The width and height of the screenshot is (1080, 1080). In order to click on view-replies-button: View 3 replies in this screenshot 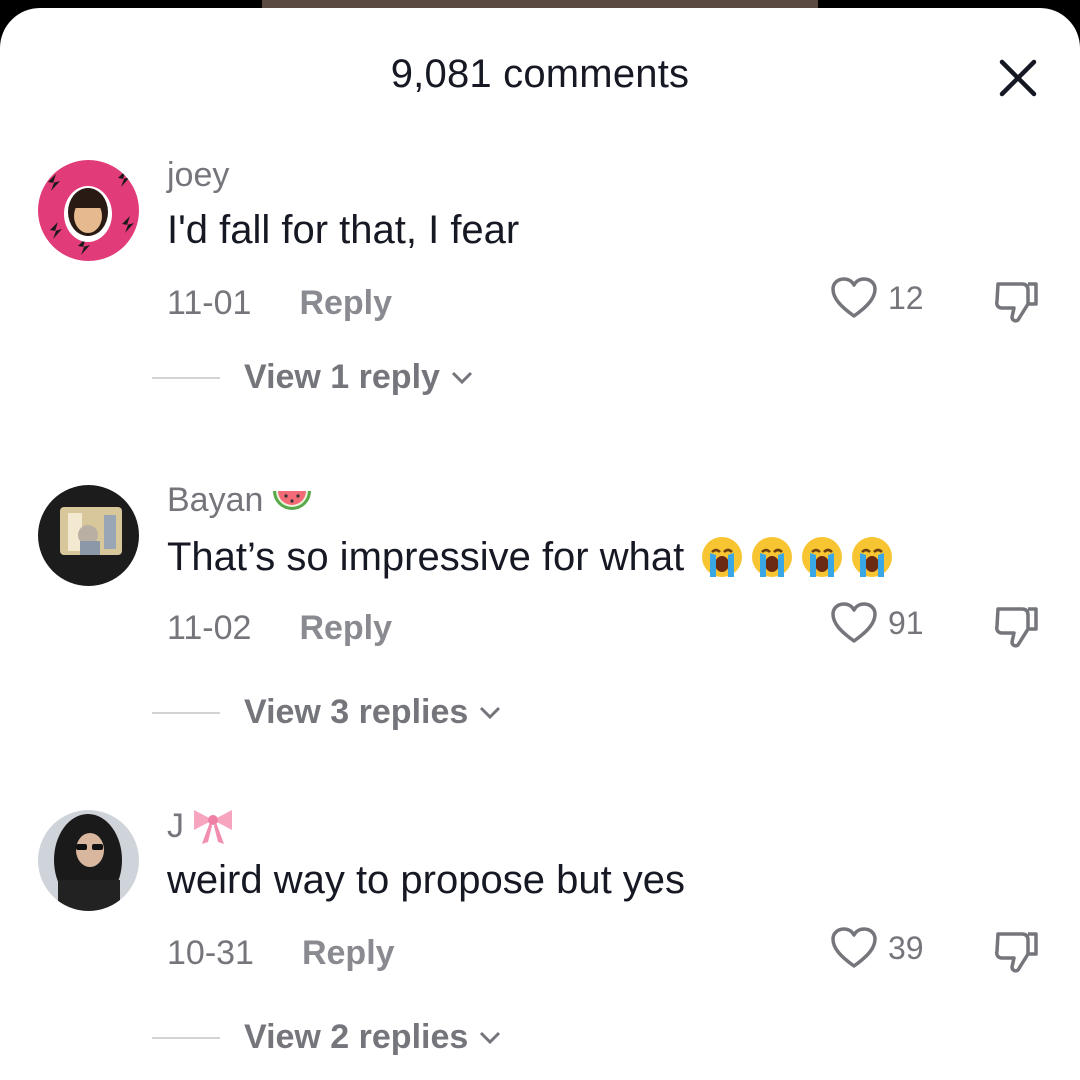, I will do `click(327, 712)`.